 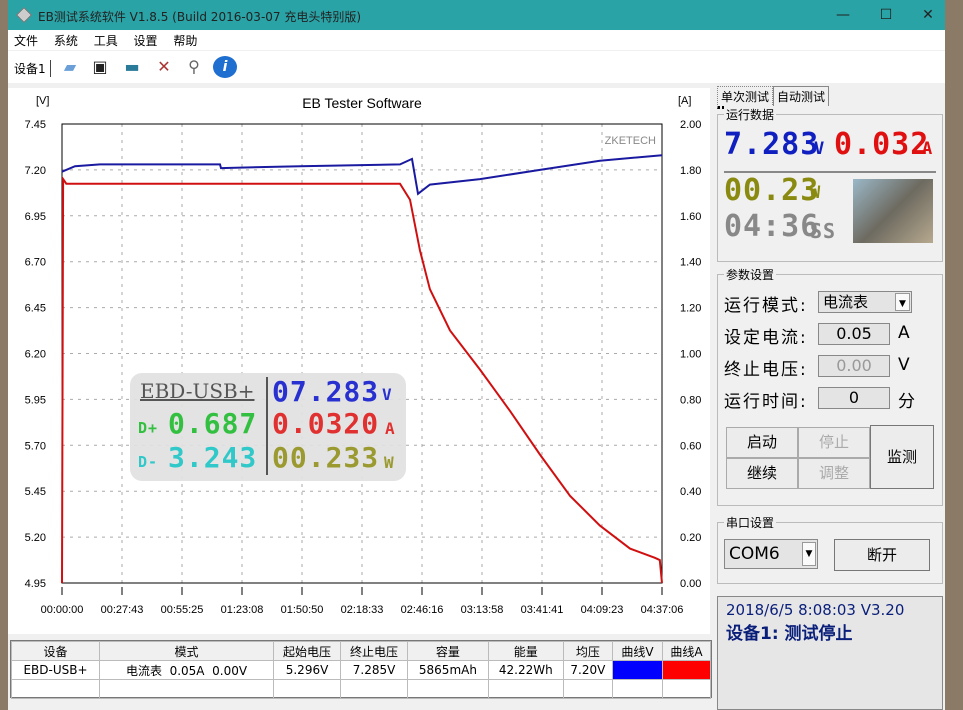 What do you see at coordinates (146, 39) in the screenshot?
I see `menu-settings: 设置` at bounding box center [146, 39].